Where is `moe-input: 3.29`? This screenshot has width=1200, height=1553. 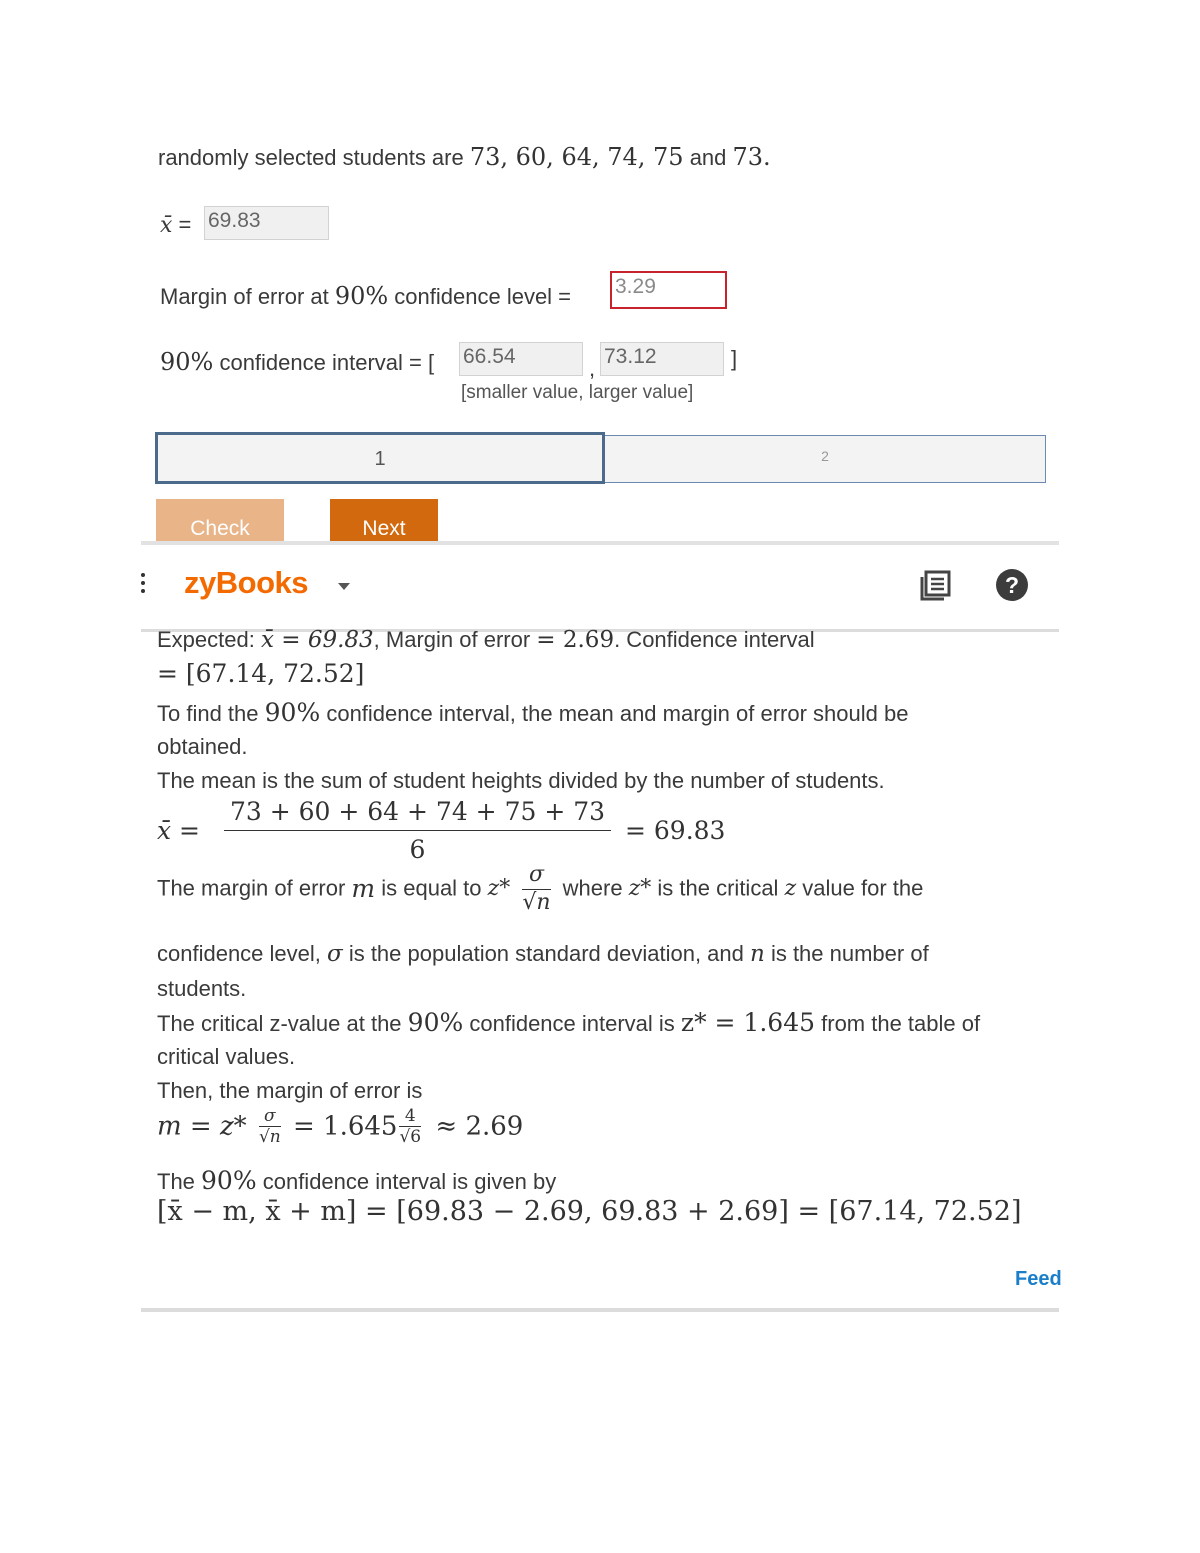 moe-input: 3.29 is located at coordinates (668, 290).